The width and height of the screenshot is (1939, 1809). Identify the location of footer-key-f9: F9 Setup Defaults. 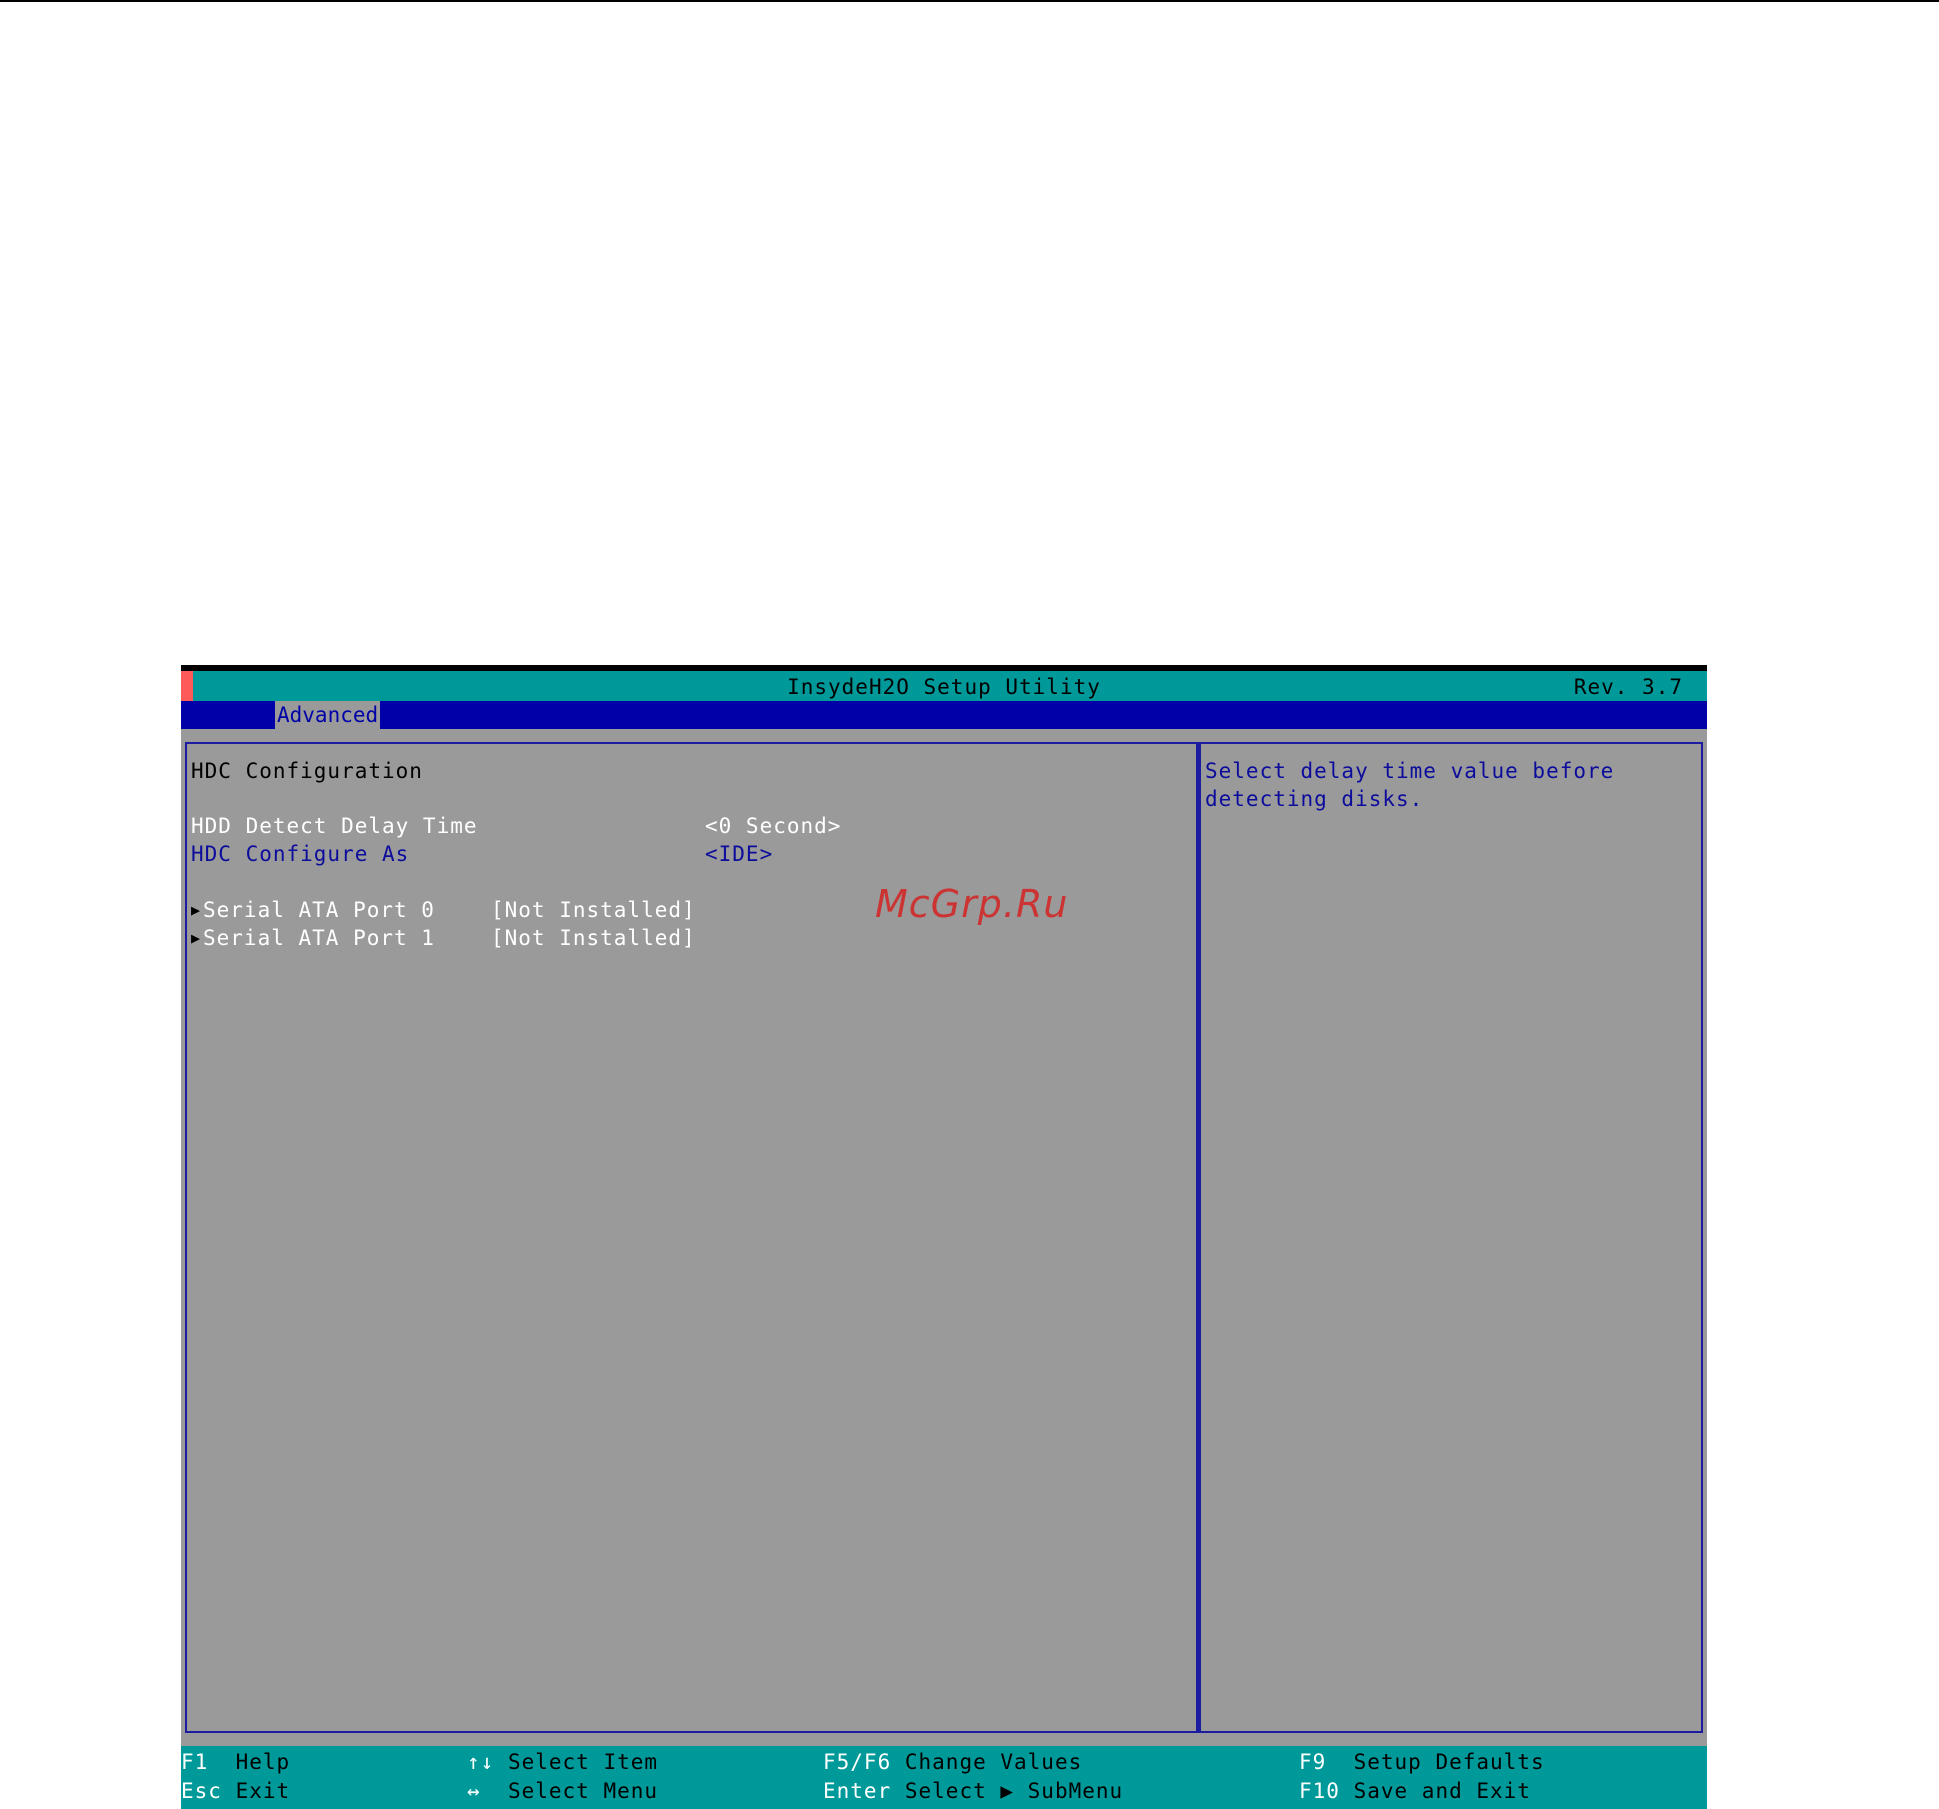
(1422, 1762).